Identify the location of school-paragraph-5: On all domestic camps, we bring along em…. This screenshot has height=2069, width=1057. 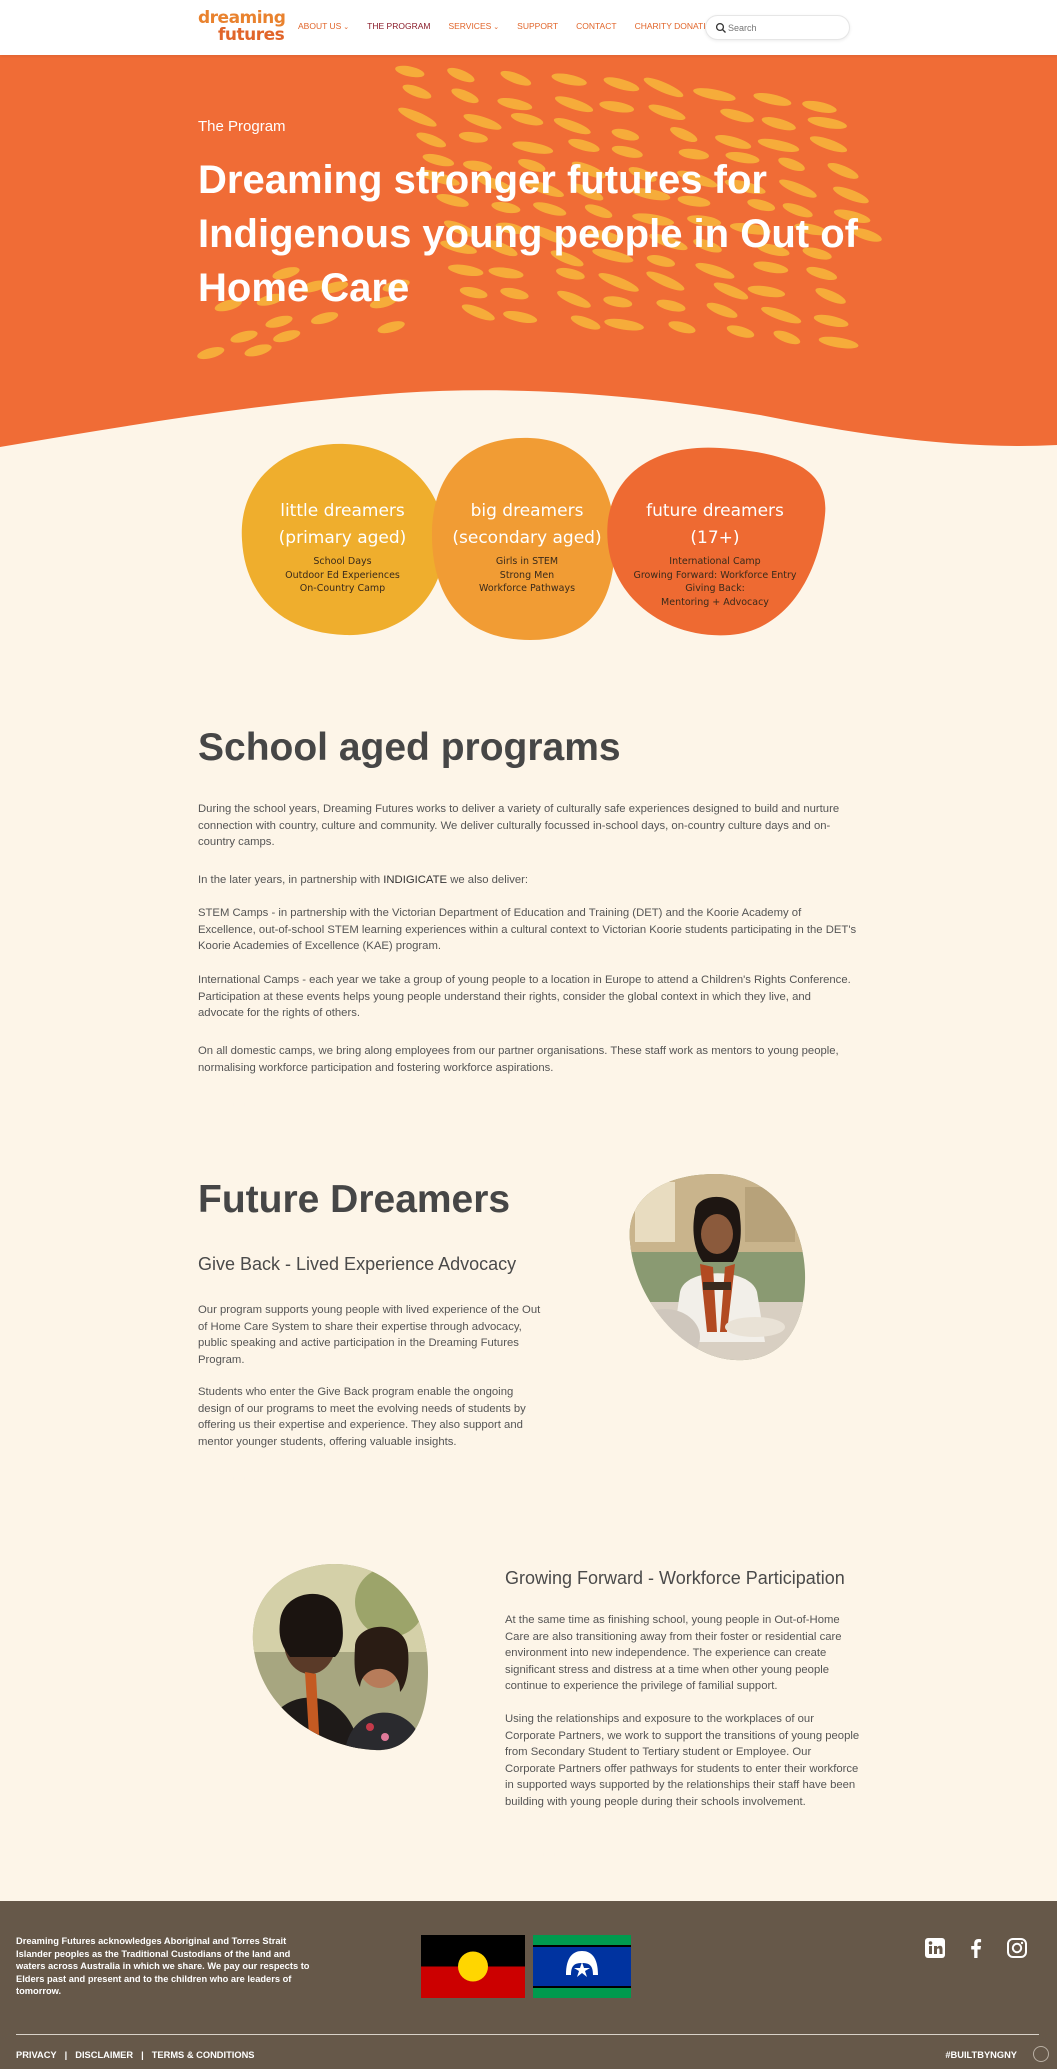
(518, 1059).